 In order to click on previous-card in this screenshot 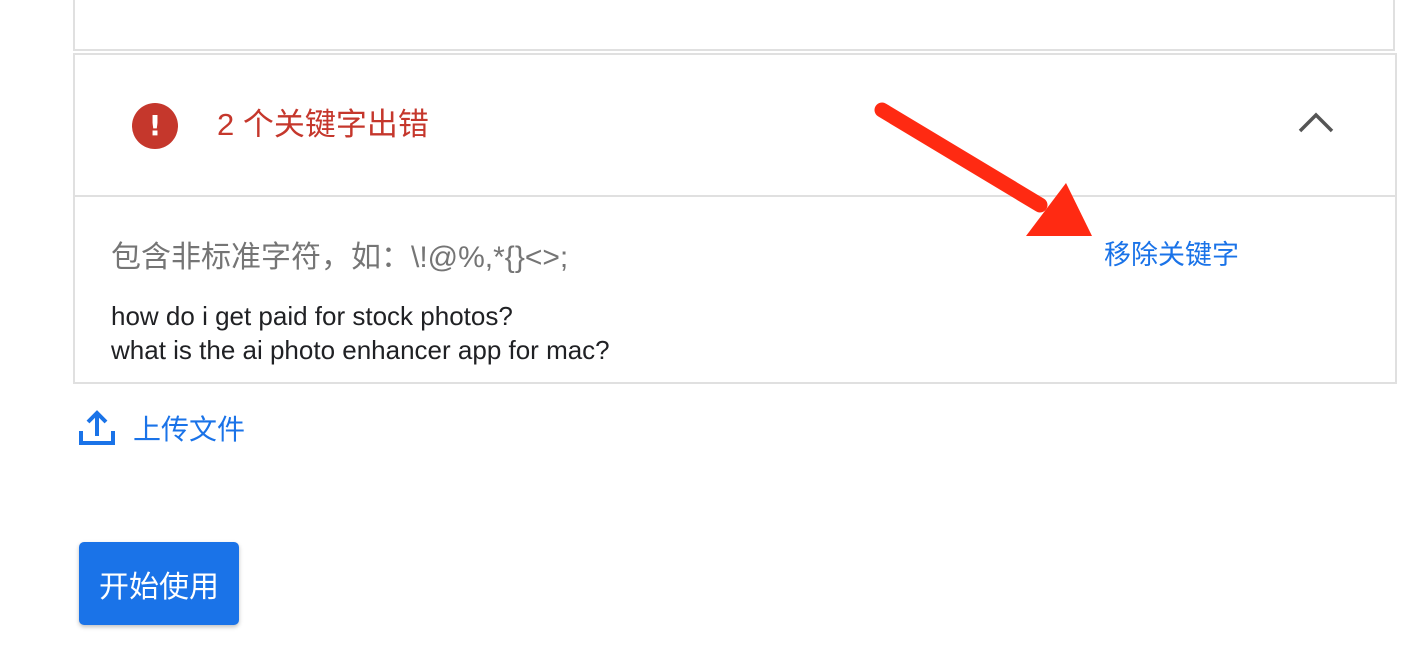, I will do `click(734, 25)`.